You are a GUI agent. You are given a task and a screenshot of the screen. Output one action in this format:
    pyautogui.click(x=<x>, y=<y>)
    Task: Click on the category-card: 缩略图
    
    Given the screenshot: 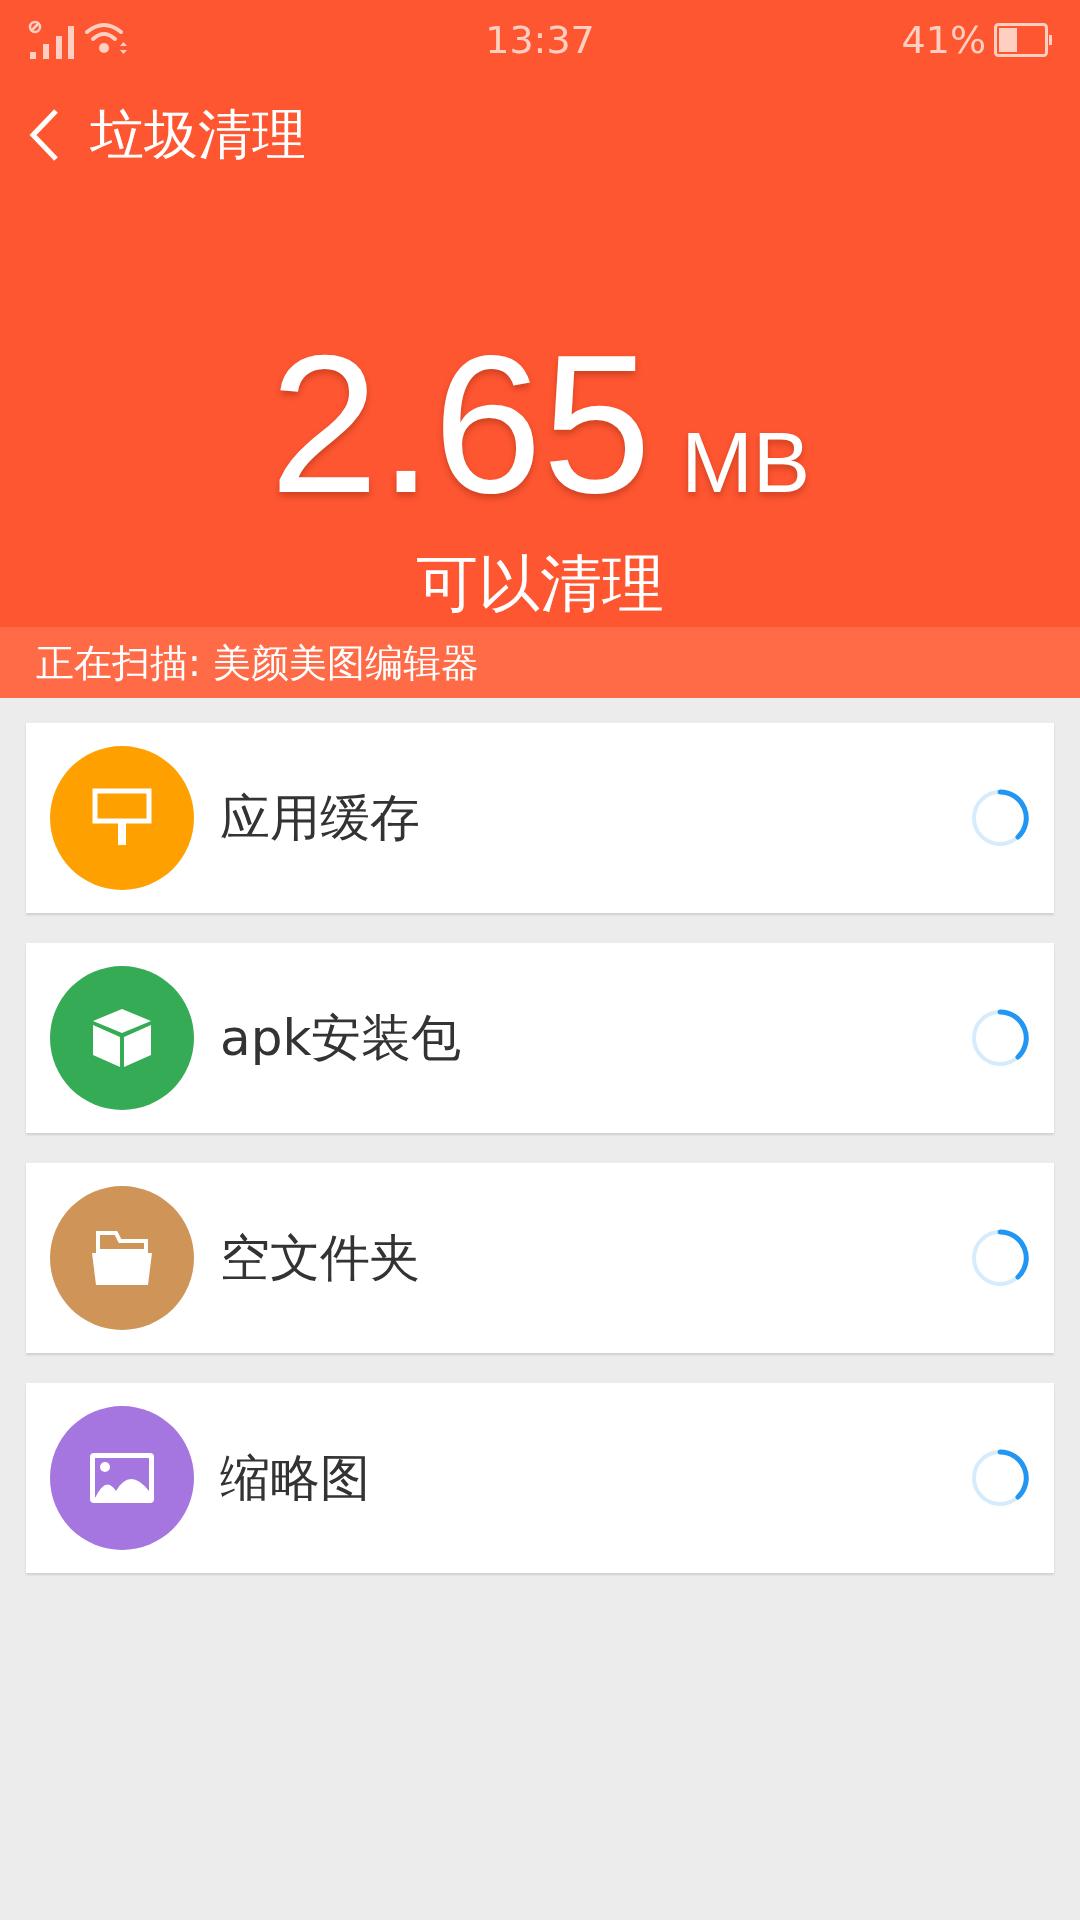 What is the action you would take?
    pyautogui.click(x=540, y=1478)
    